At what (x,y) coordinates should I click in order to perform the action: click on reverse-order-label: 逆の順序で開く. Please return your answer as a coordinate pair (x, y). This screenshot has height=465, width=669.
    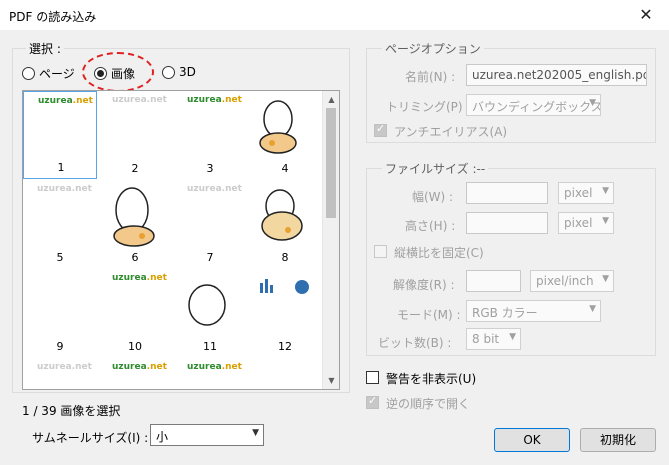
    Looking at the image, I should click on (428, 404).